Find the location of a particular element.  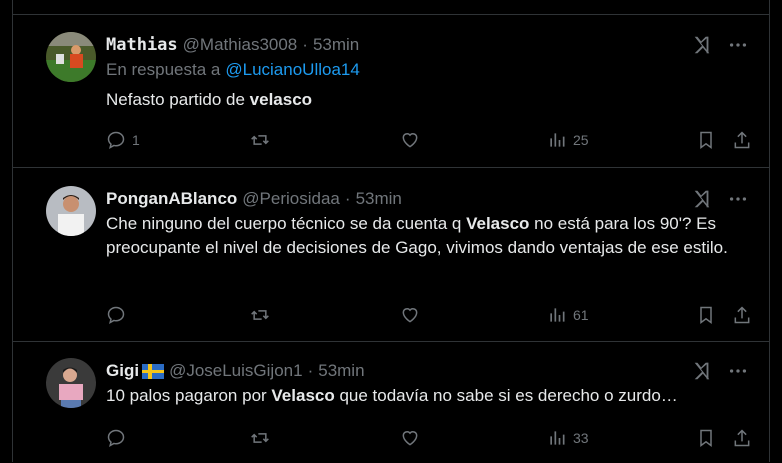

reply-count: 1 is located at coordinates (136, 140).